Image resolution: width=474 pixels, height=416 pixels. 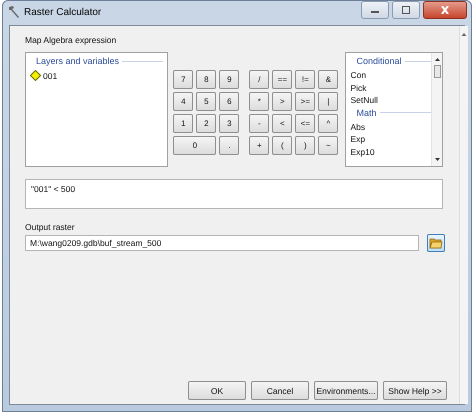 What do you see at coordinates (71, 40) in the screenshot?
I see `expression-label: Map Algebra expression` at bounding box center [71, 40].